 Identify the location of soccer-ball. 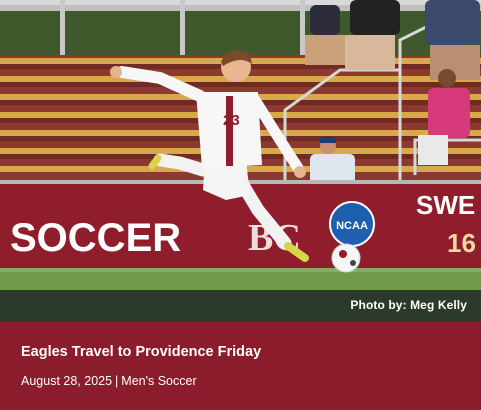
(346, 258).